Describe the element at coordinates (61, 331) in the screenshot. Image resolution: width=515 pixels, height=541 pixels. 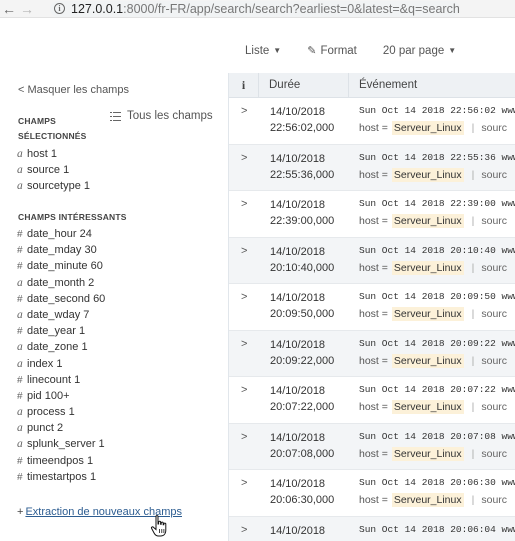
I see `field-item: # date_year 1` at that location.